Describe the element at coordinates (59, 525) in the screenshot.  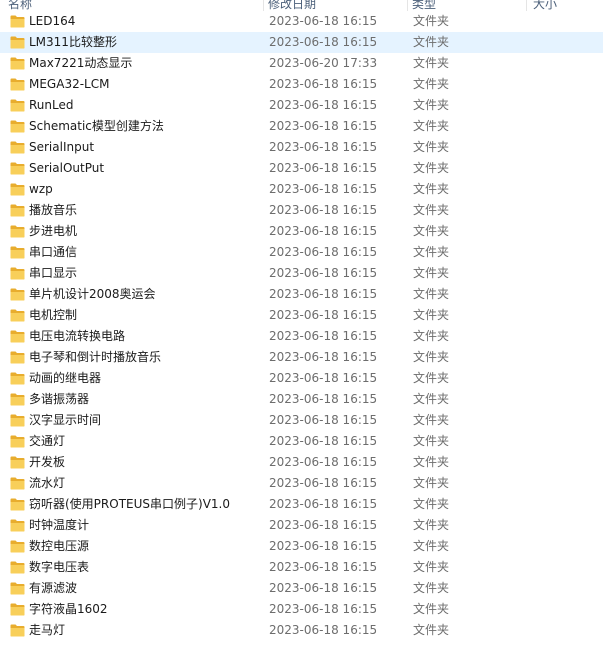
I see `folder-name: 时钟温度计` at that location.